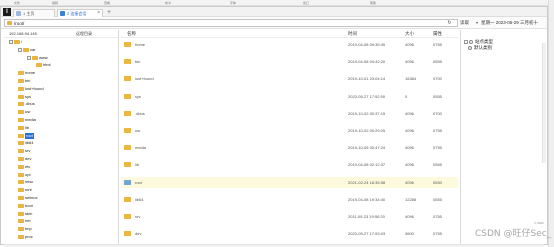  What do you see at coordinates (27, 127) in the screenshot?
I see `tree-item-label: lib` at bounding box center [27, 127].